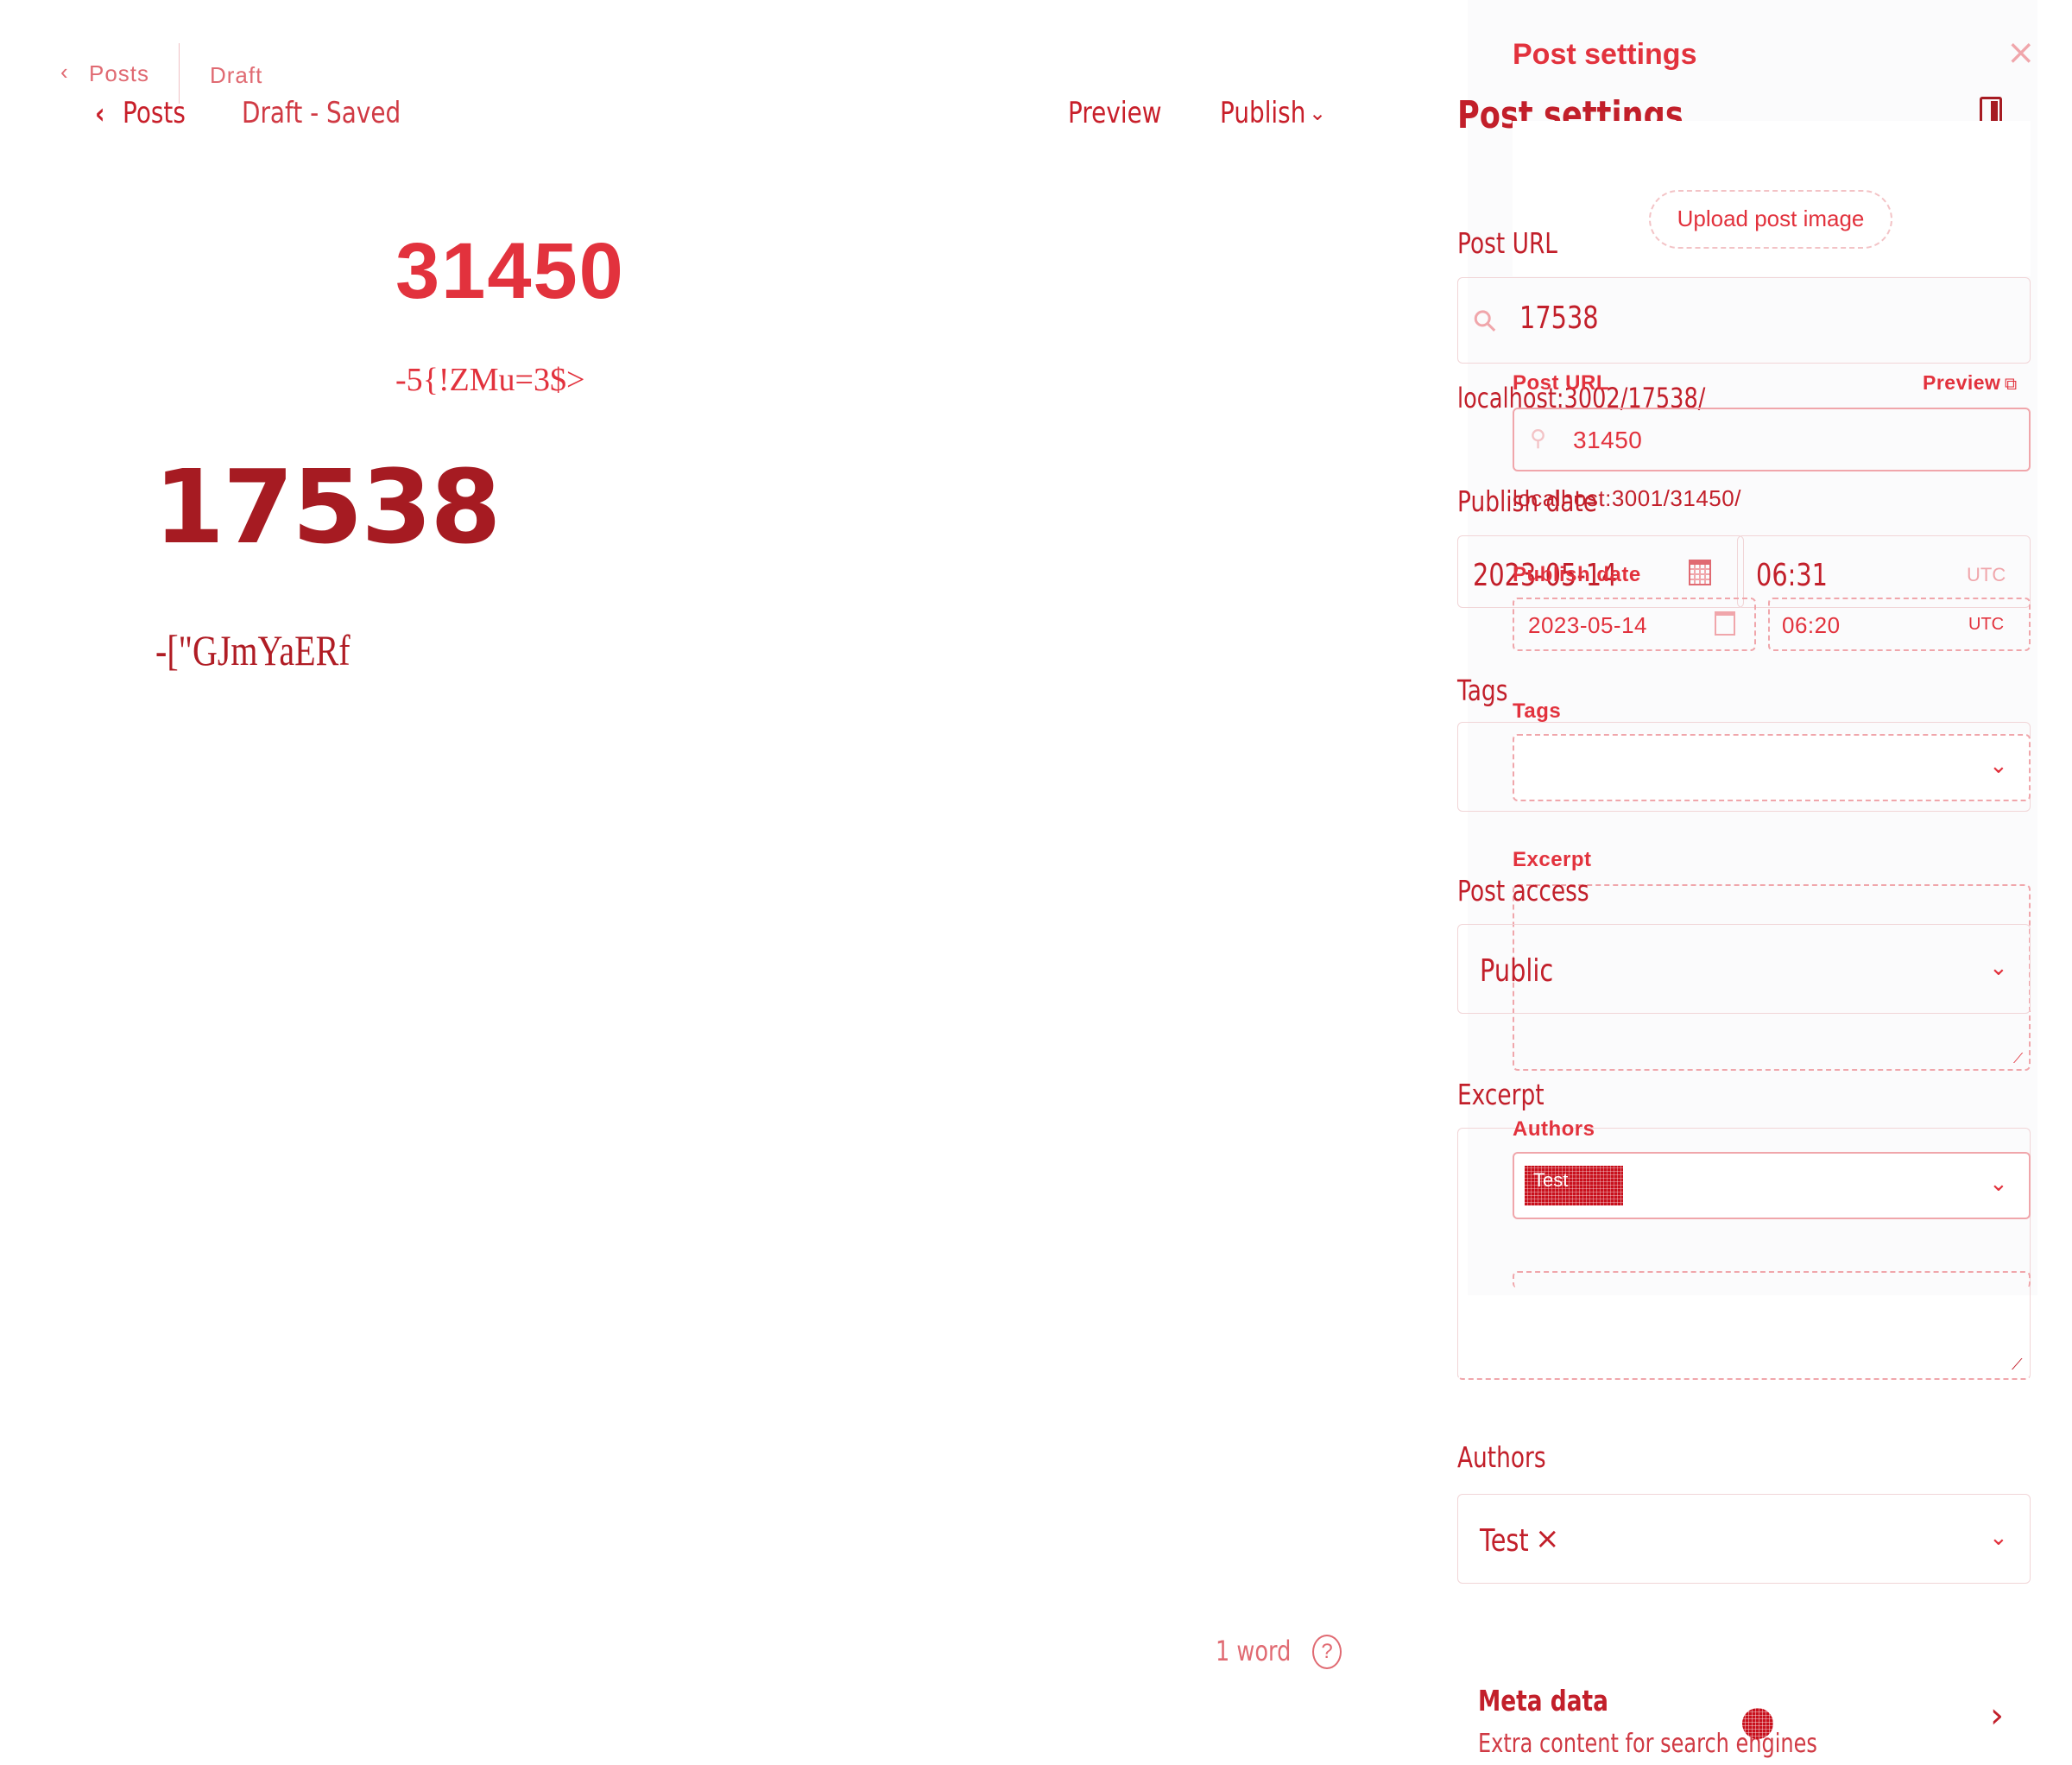 The image size is (2072, 1765). What do you see at coordinates (1523, 891) in the screenshot?
I see `post-access-label: Post access` at bounding box center [1523, 891].